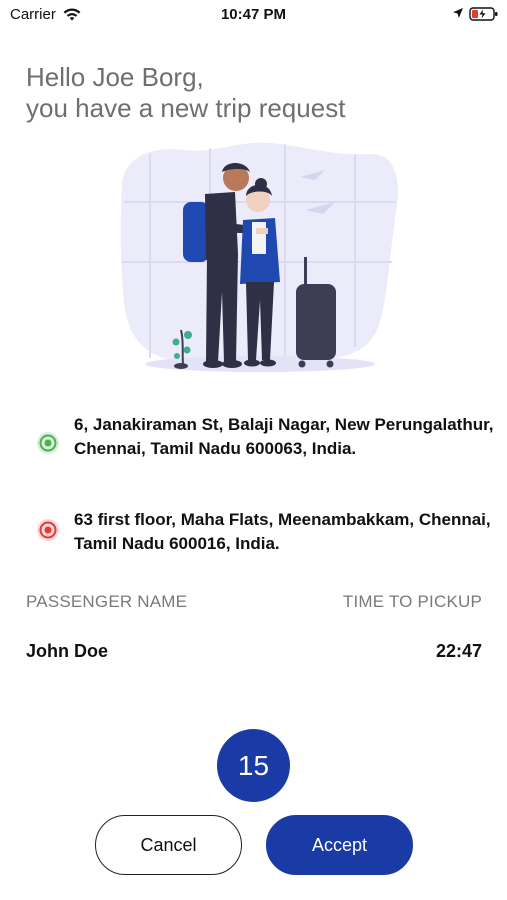 This screenshot has height=900, width=507. I want to click on accept-button: Accept, so click(339, 845).